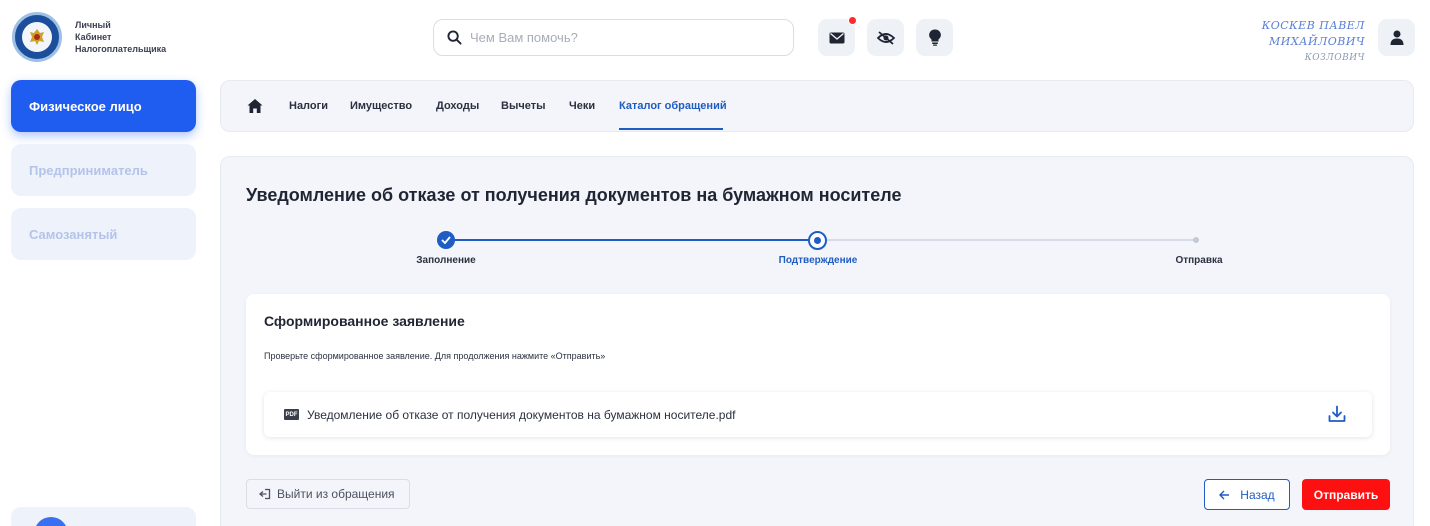 This screenshot has width=1430, height=526. Describe the element at coordinates (818, 260) in the screenshot. I see `step-label-confirmation: Подтверждение` at that location.